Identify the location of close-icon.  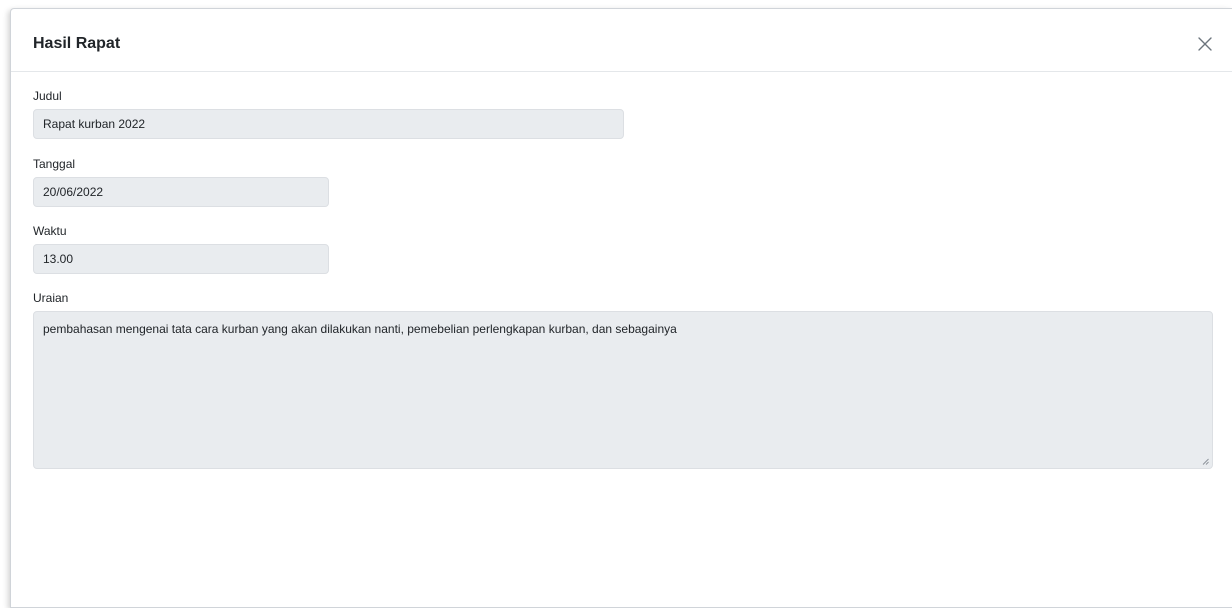
(1205, 44).